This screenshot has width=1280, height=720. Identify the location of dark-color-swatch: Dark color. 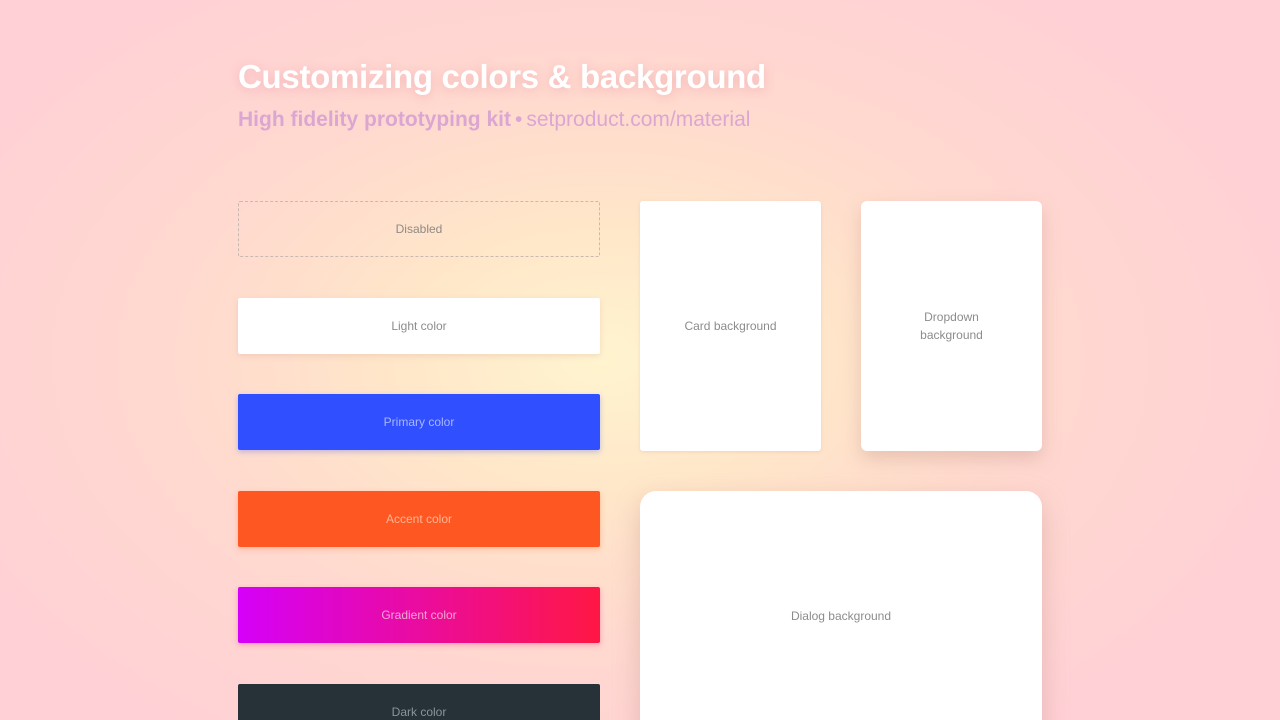
(419, 702).